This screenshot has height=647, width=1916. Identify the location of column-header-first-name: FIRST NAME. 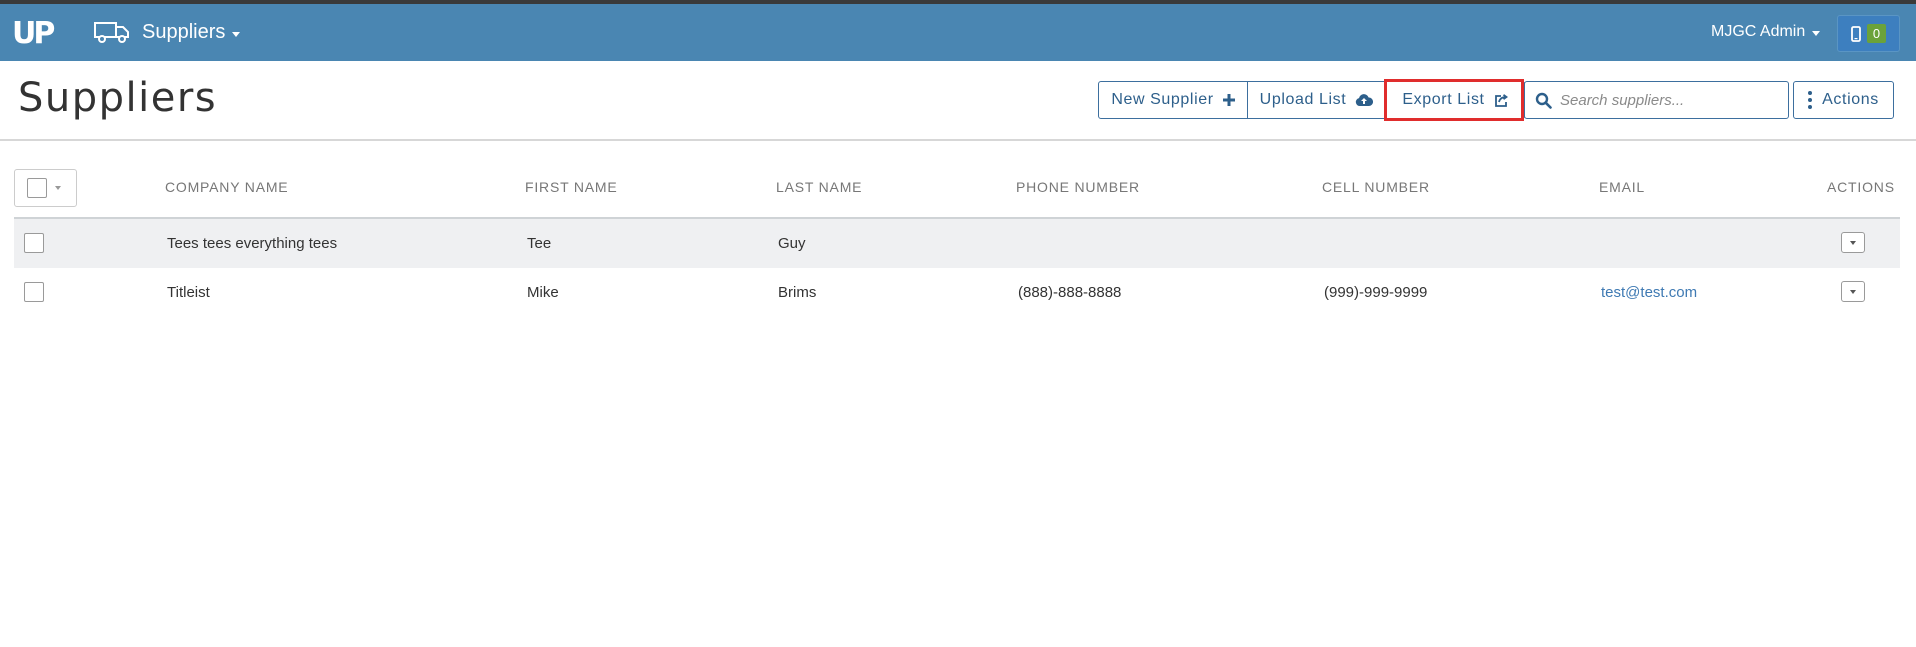
(571, 187).